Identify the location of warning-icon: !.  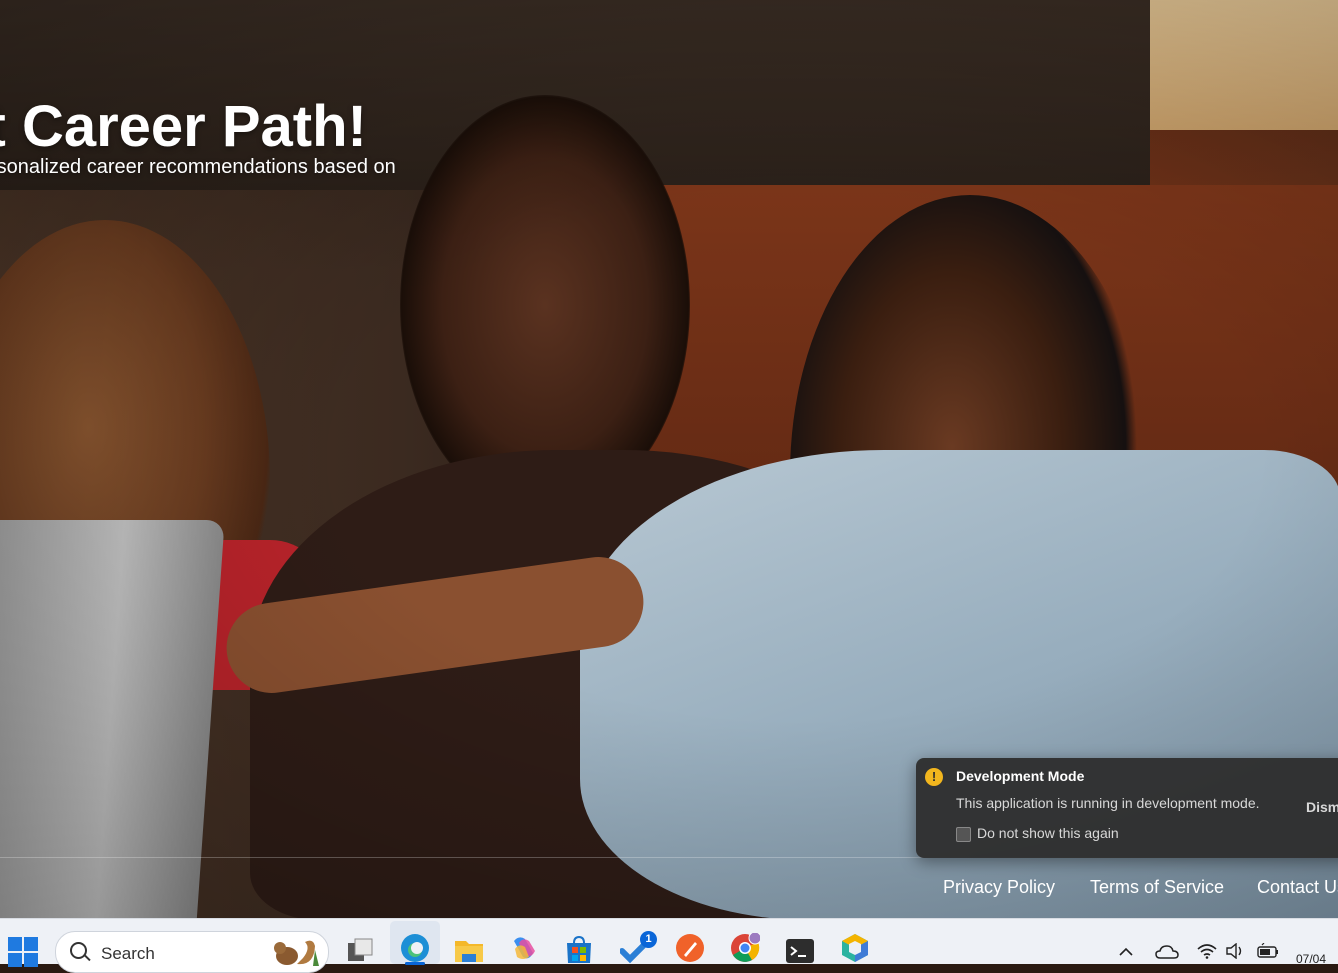
(934, 777).